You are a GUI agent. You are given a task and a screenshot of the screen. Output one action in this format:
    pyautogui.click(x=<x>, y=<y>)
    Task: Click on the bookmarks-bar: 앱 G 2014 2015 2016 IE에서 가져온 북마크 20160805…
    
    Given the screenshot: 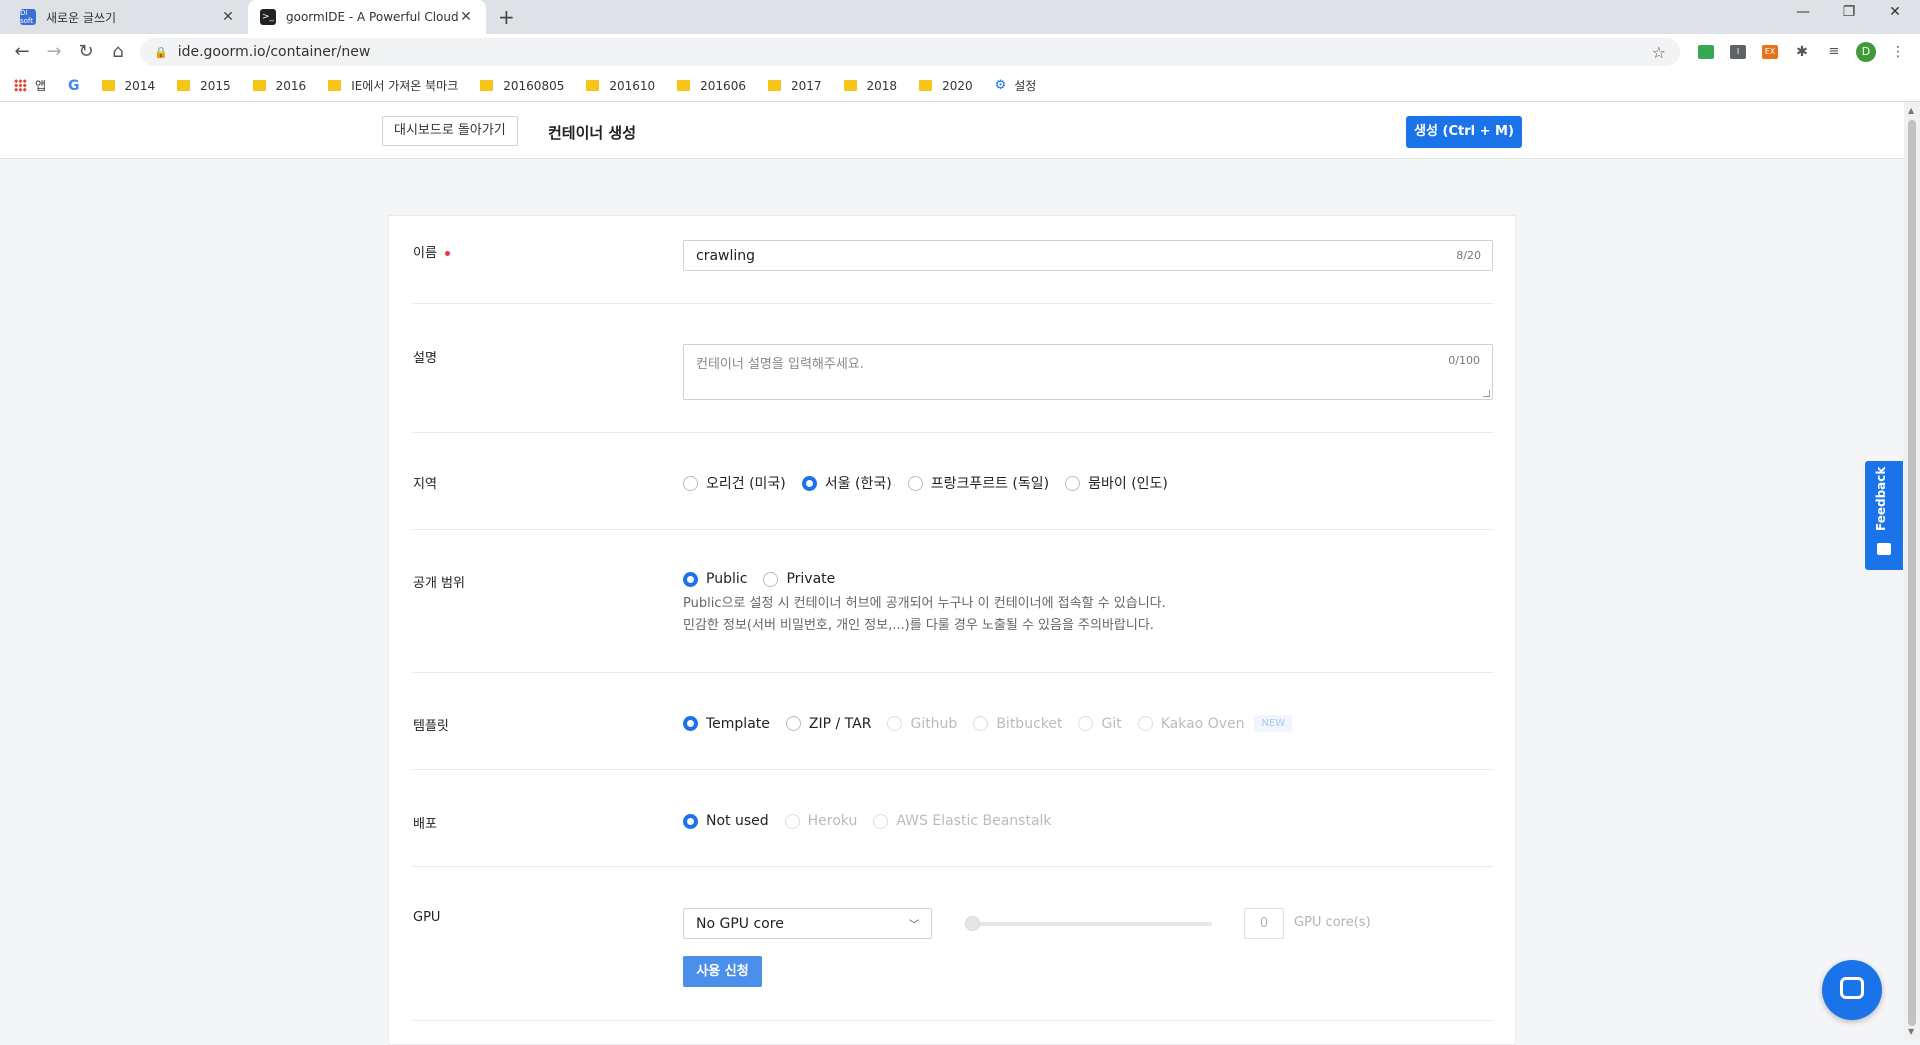 What is the action you would take?
    pyautogui.click(x=960, y=86)
    